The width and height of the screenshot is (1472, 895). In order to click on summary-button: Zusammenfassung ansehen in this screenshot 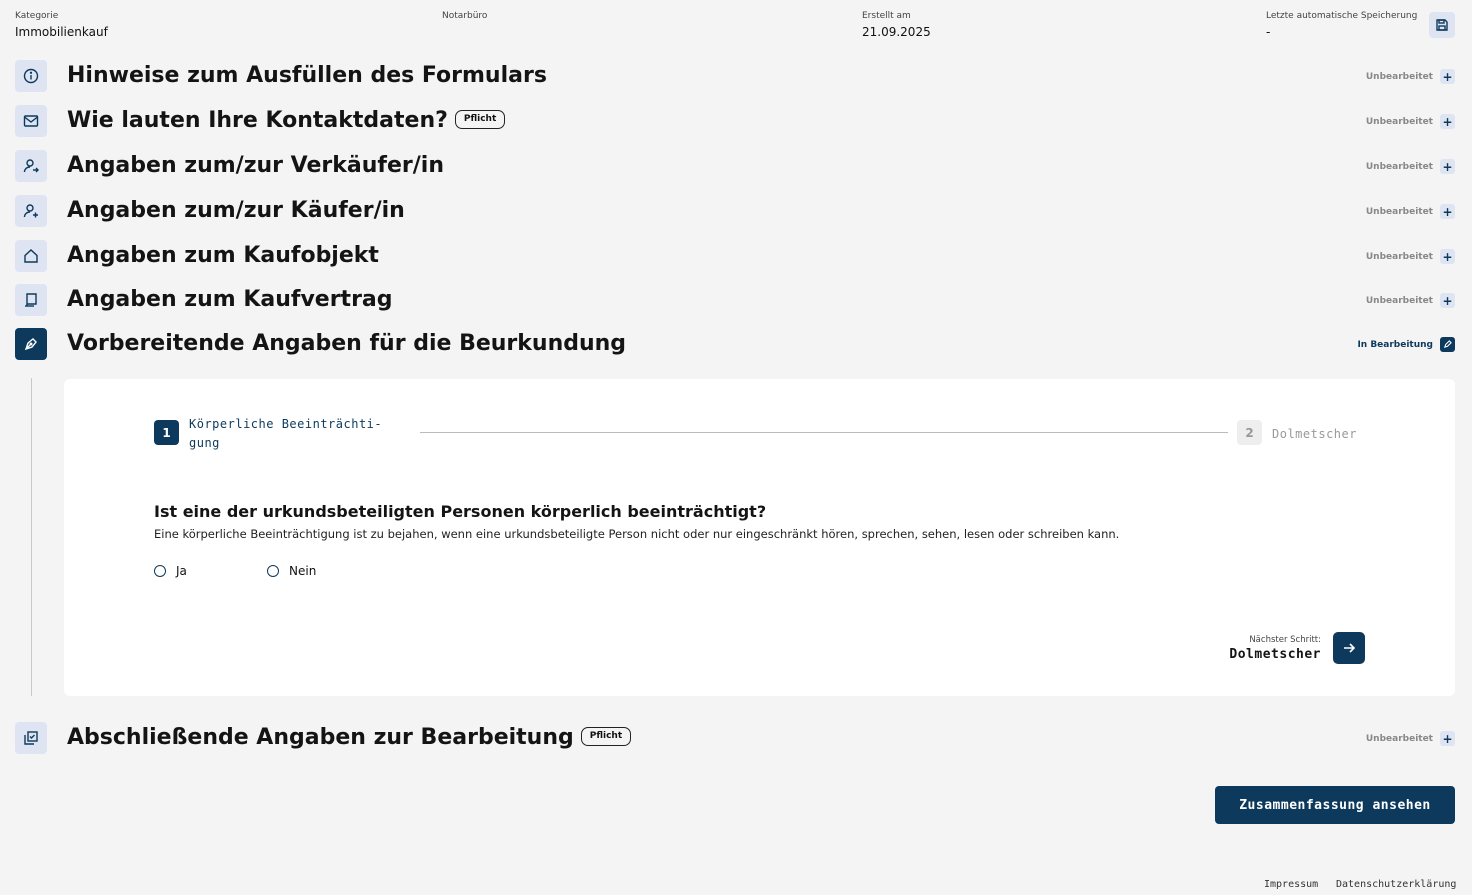, I will do `click(1335, 805)`.